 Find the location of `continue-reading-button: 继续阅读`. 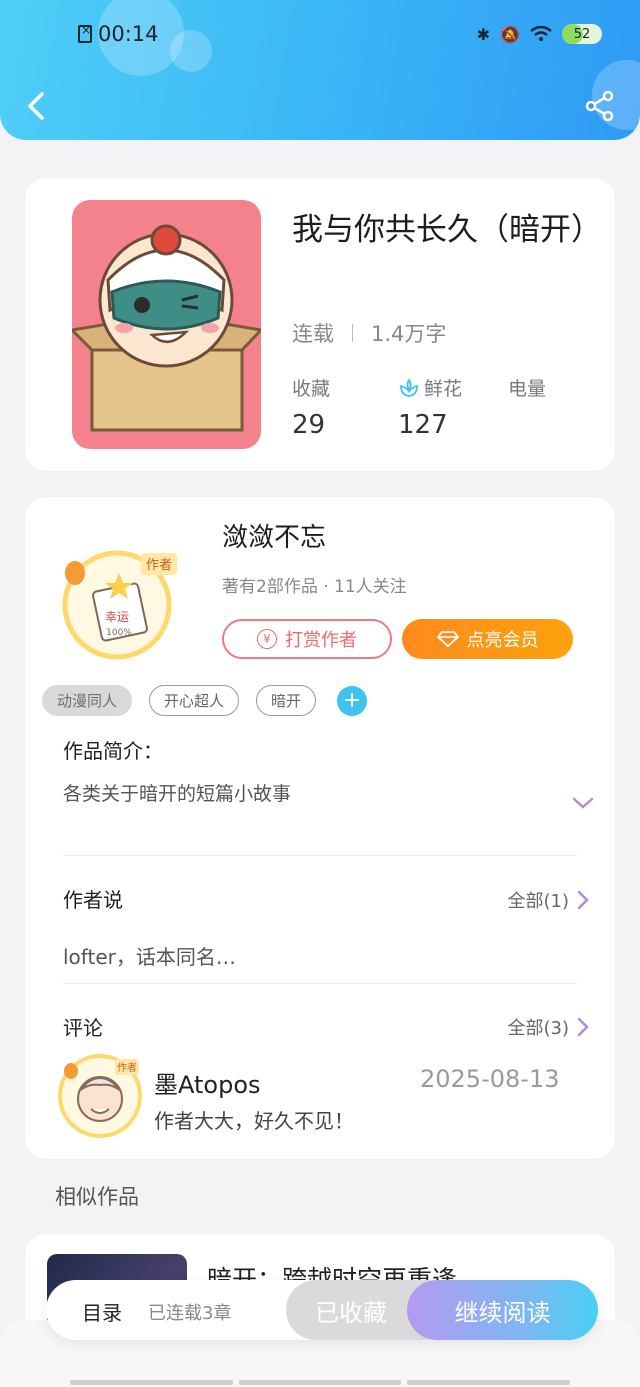

continue-reading-button: 继续阅读 is located at coordinates (502, 1310).